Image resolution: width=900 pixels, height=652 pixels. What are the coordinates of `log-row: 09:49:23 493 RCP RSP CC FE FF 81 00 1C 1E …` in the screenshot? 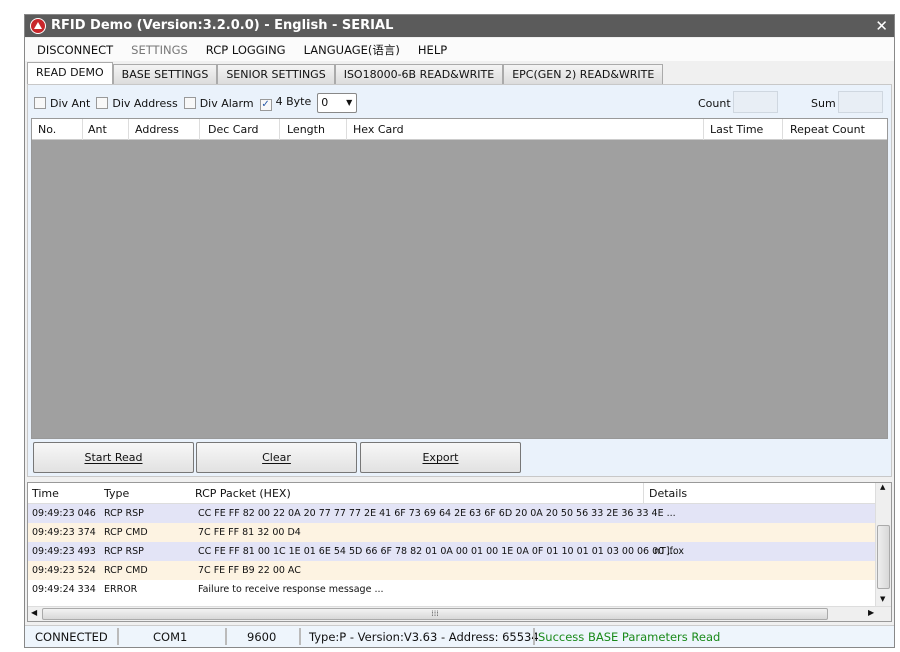 It's located at (452, 551).